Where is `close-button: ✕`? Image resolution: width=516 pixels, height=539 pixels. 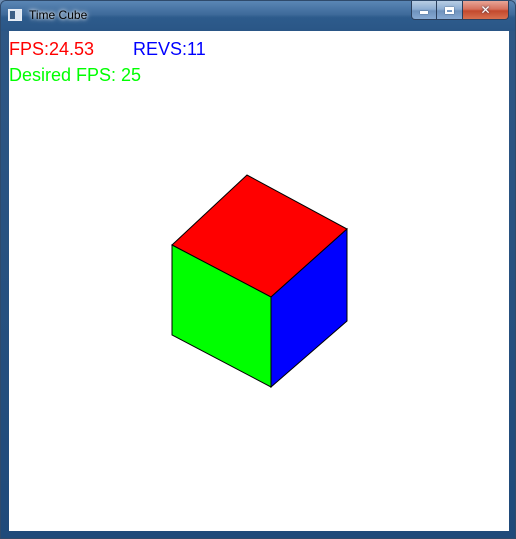
close-button: ✕ is located at coordinates (486, 10).